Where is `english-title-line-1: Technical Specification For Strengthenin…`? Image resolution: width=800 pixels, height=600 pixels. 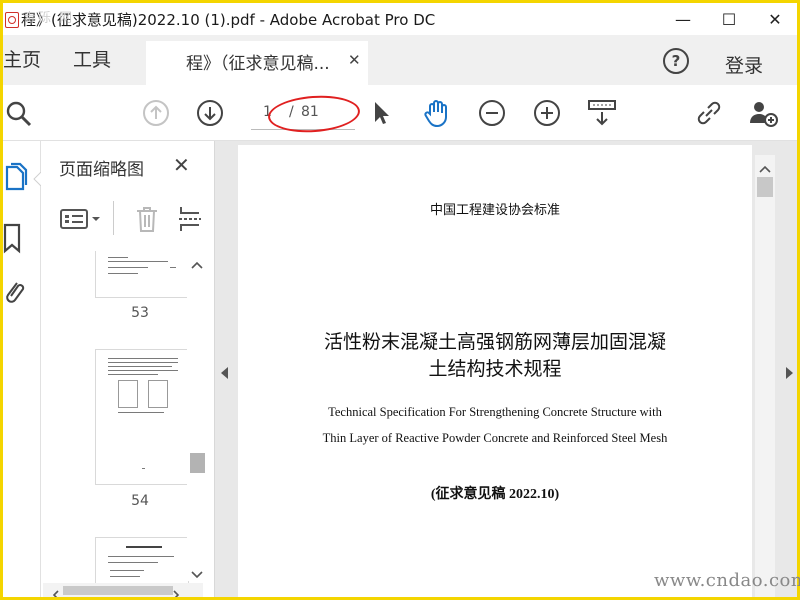 english-title-line-1: Technical Specification For Strengthenin… is located at coordinates (495, 412).